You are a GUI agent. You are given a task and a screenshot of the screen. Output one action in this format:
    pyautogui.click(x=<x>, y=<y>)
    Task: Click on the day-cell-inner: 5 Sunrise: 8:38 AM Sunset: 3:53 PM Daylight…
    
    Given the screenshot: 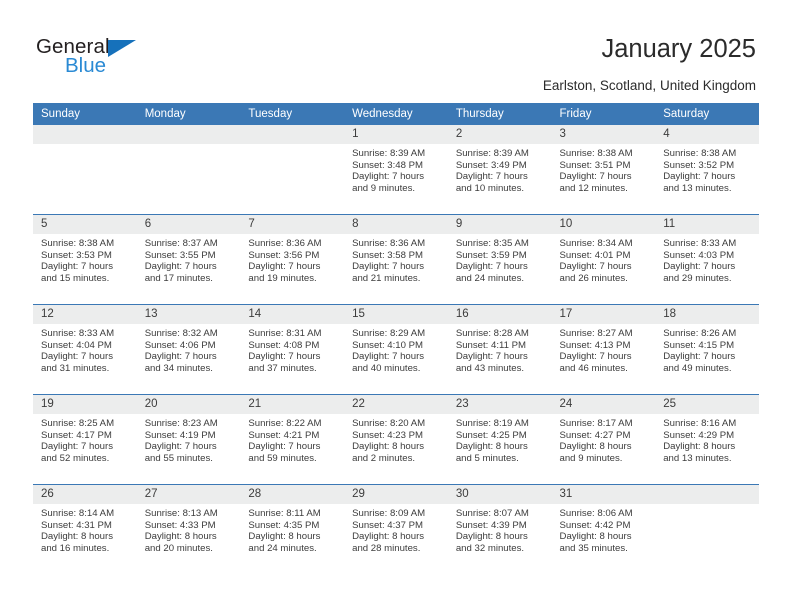 What is the action you would take?
    pyautogui.click(x=85, y=259)
    